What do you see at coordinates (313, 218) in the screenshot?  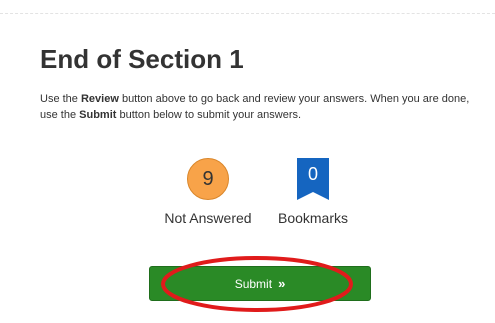 I see `bookmarks-label: Bookmarks` at bounding box center [313, 218].